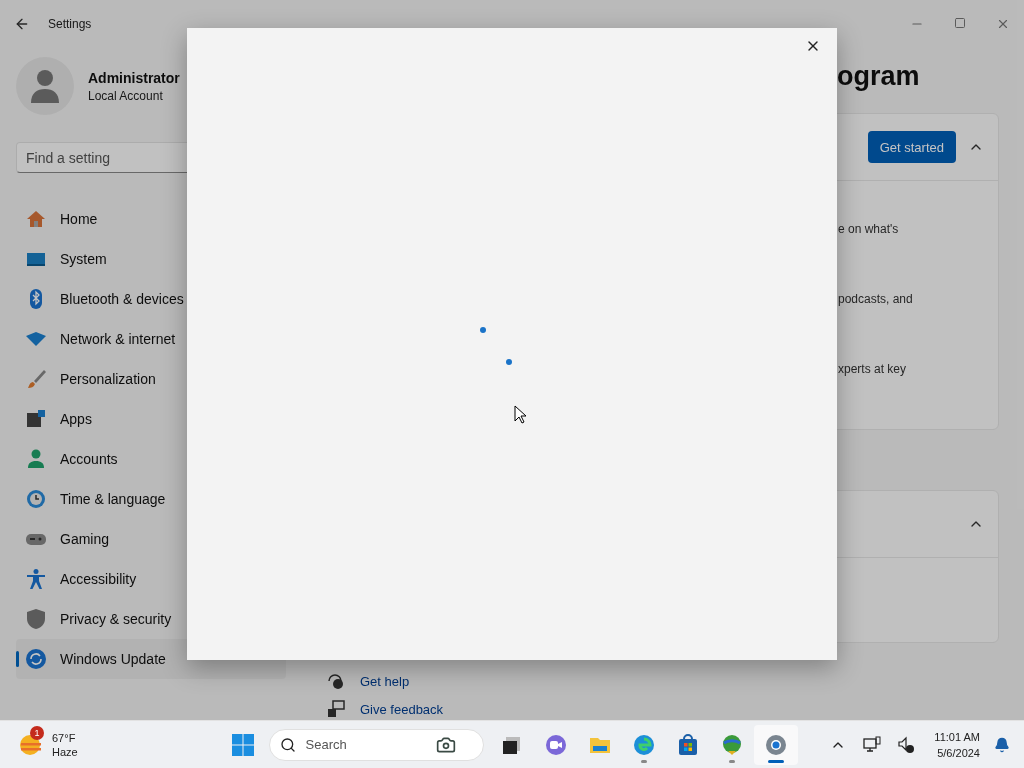 This screenshot has height=768, width=1024. What do you see at coordinates (555, 744) in the screenshot?
I see `chat-icon` at bounding box center [555, 744].